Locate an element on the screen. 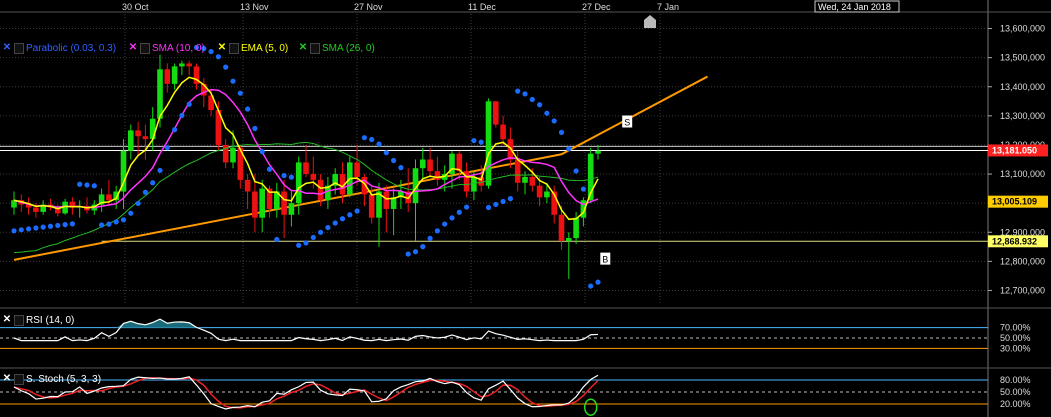 This screenshot has width=1051, height=417. rsi-label: RSI (14, 0) is located at coordinates (50, 320).